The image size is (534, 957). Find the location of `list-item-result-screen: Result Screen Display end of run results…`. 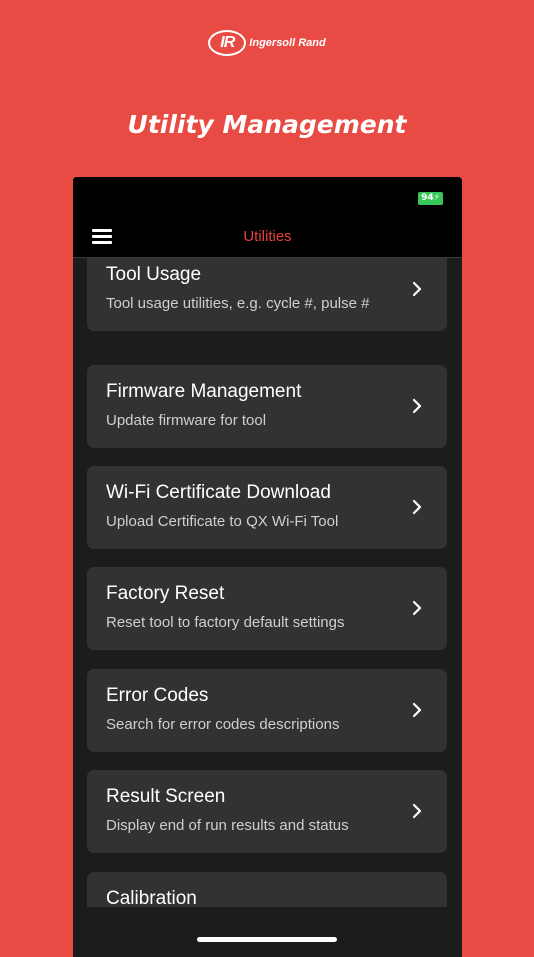

list-item-result-screen: Result Screen Display end of run results… is located at coordinates (267, 811).